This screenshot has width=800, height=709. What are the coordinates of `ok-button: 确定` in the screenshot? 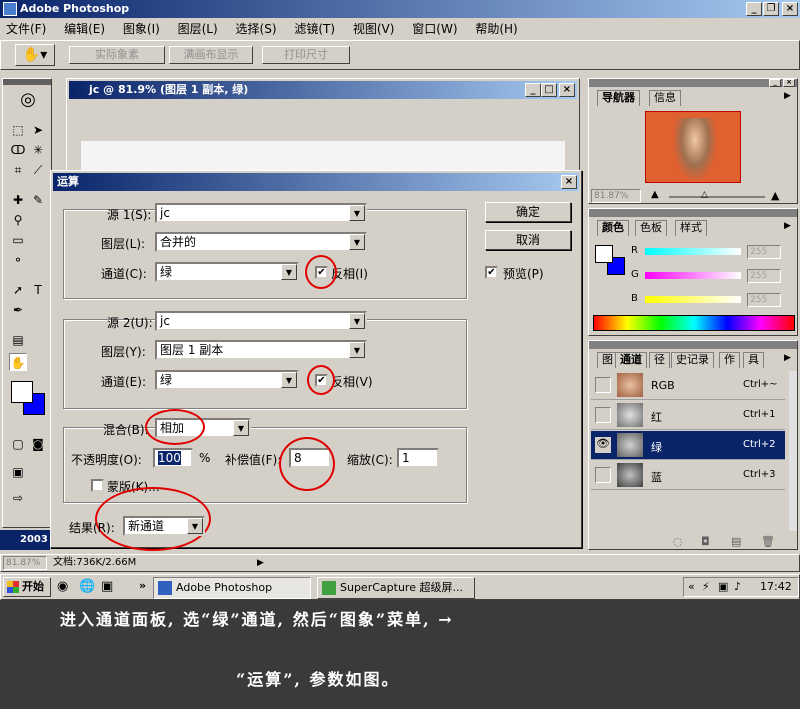 It's located at (528, 212).